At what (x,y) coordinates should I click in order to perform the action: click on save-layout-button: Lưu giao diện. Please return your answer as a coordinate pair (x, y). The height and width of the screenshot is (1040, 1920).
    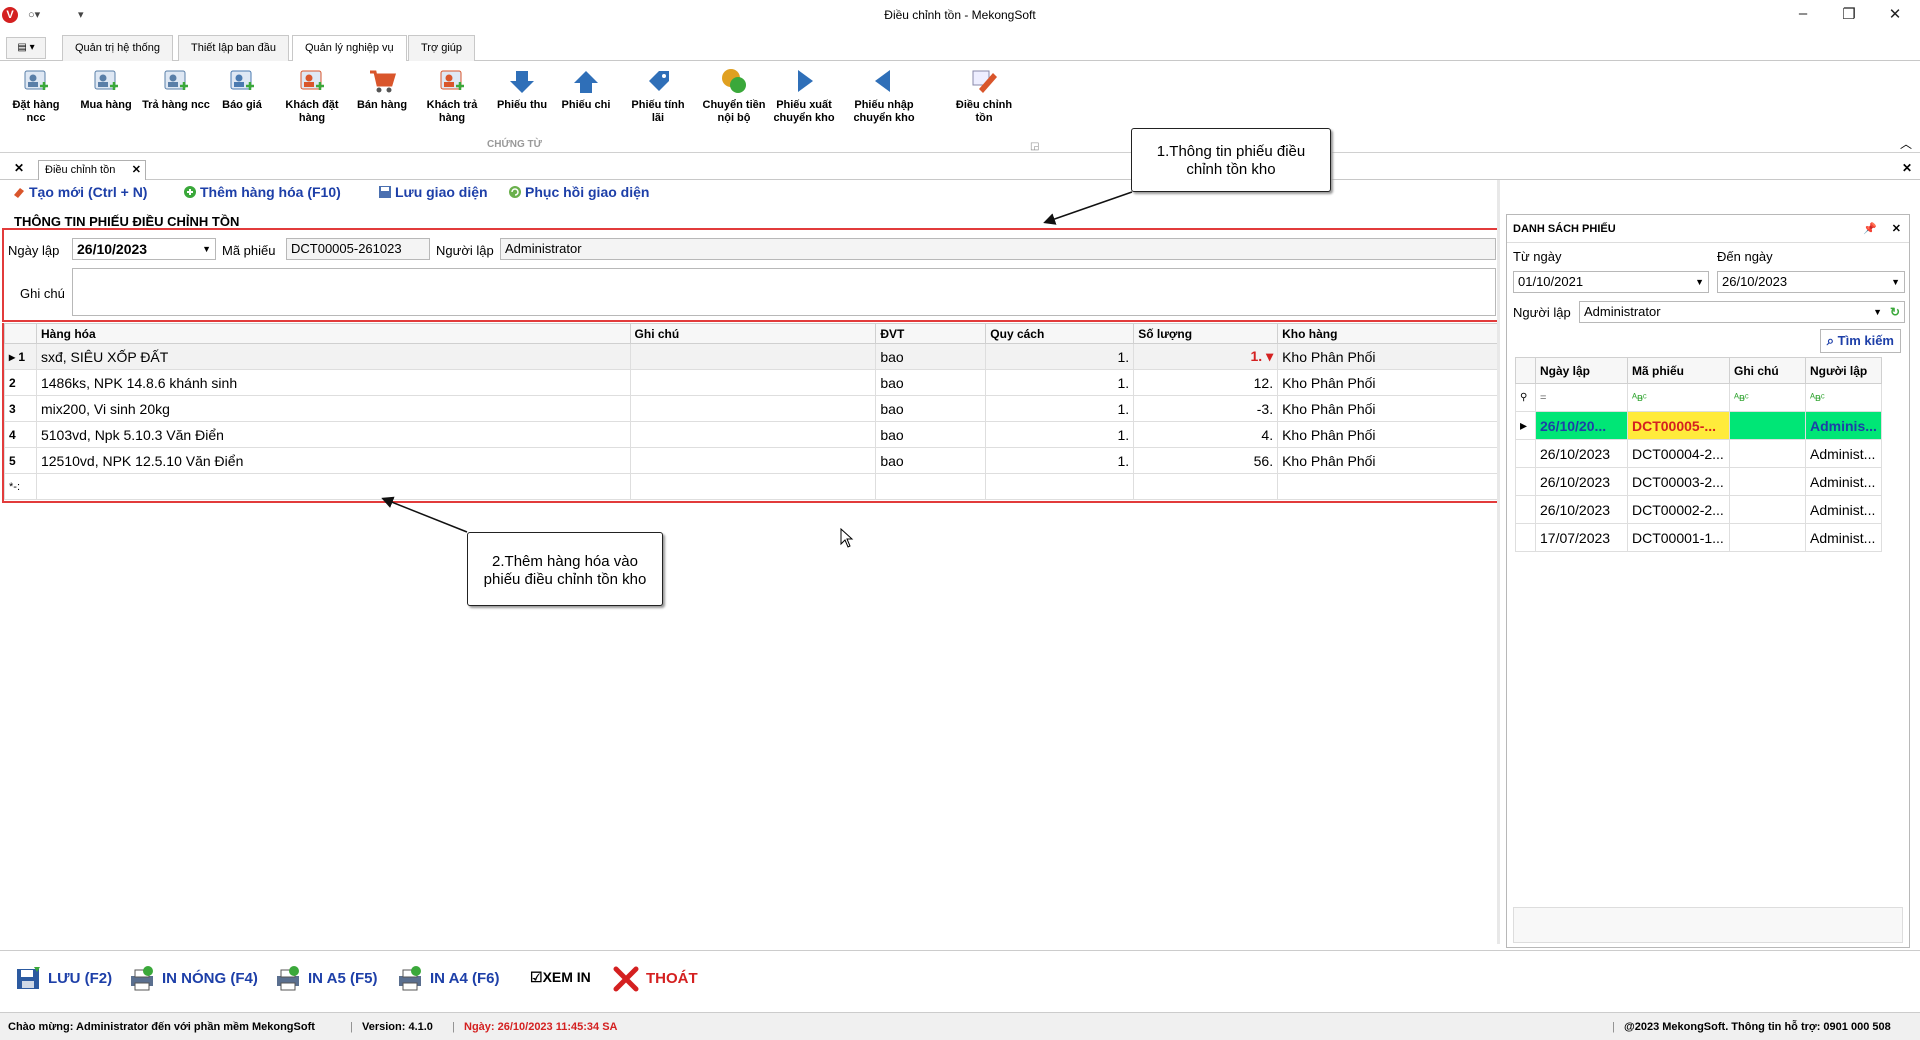
    Looking at the image, I should click on (433, 192).